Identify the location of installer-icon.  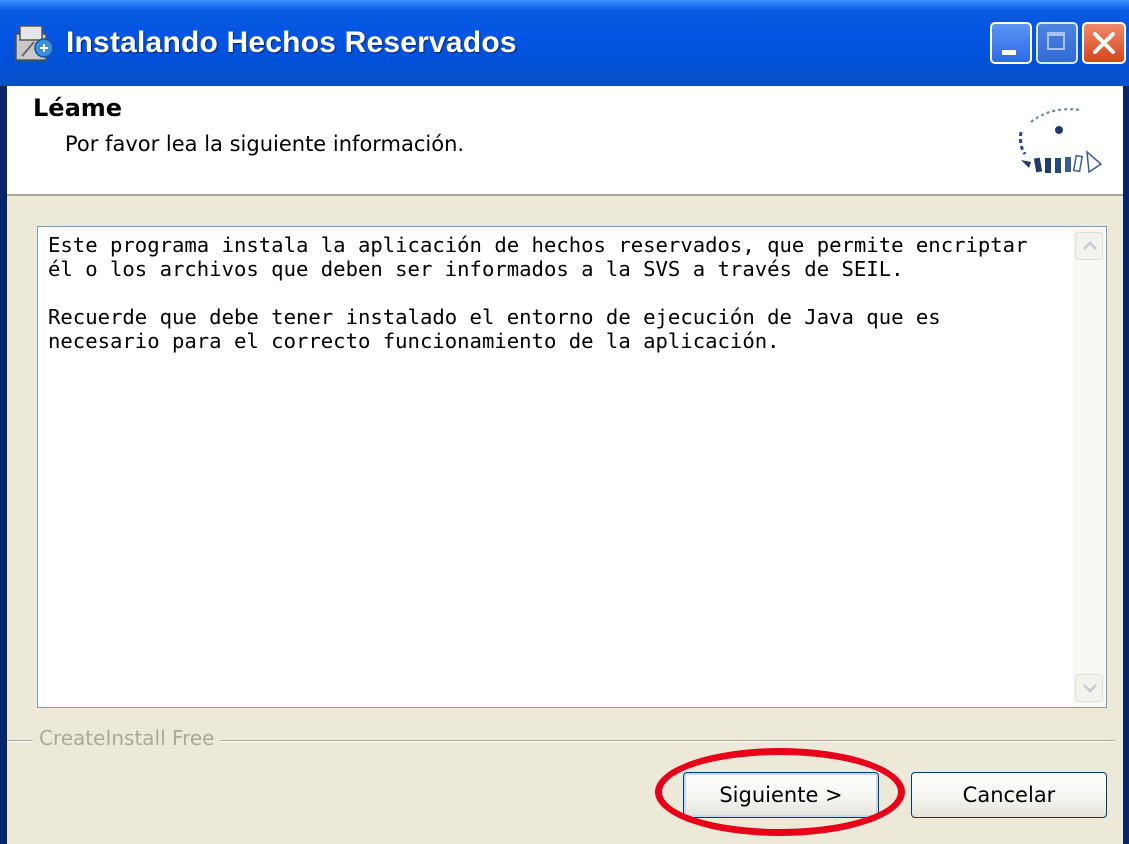
(35, 42).